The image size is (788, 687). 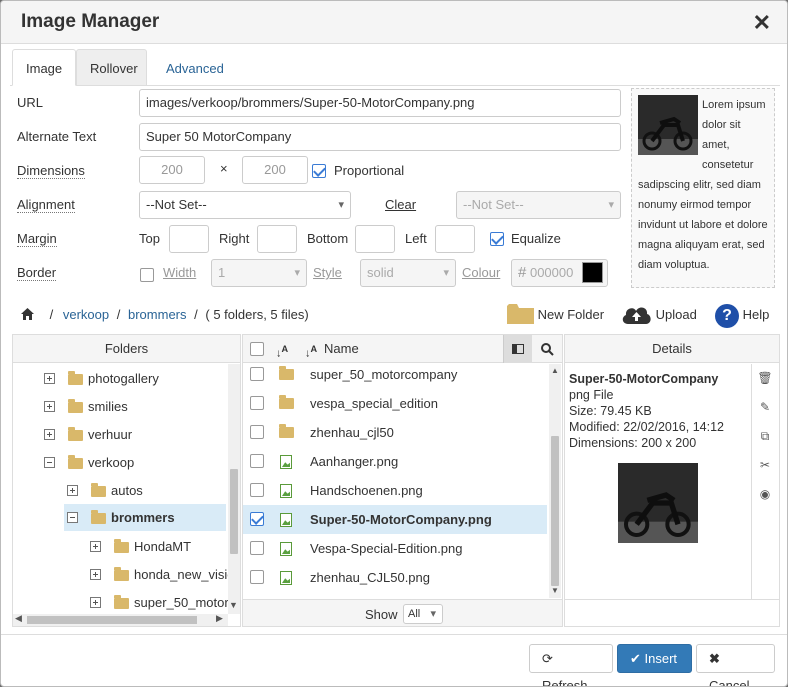 I want to click on breadcrumb-brommers: brommers, so click(x=157, y=314).